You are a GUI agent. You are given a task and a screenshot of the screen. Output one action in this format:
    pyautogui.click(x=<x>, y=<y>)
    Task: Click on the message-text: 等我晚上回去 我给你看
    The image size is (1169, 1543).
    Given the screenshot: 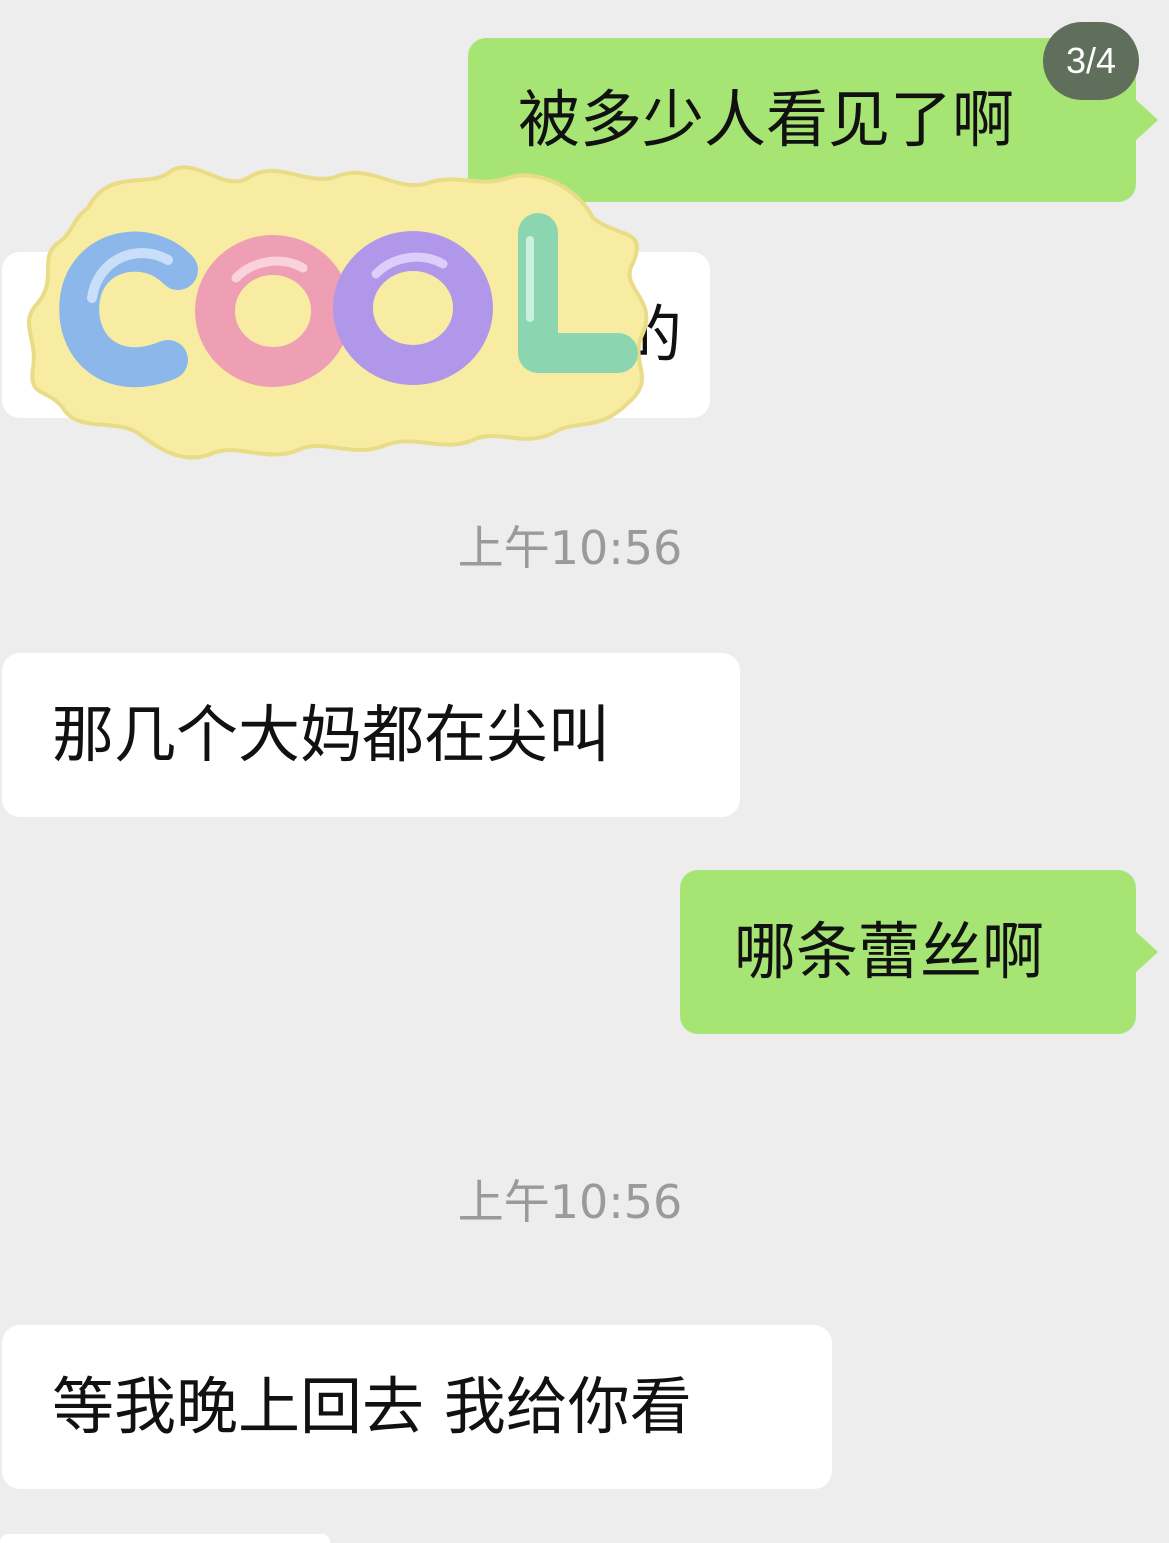 What is the action you would take?
    pyautogui.click(x=372, y=1406)
    